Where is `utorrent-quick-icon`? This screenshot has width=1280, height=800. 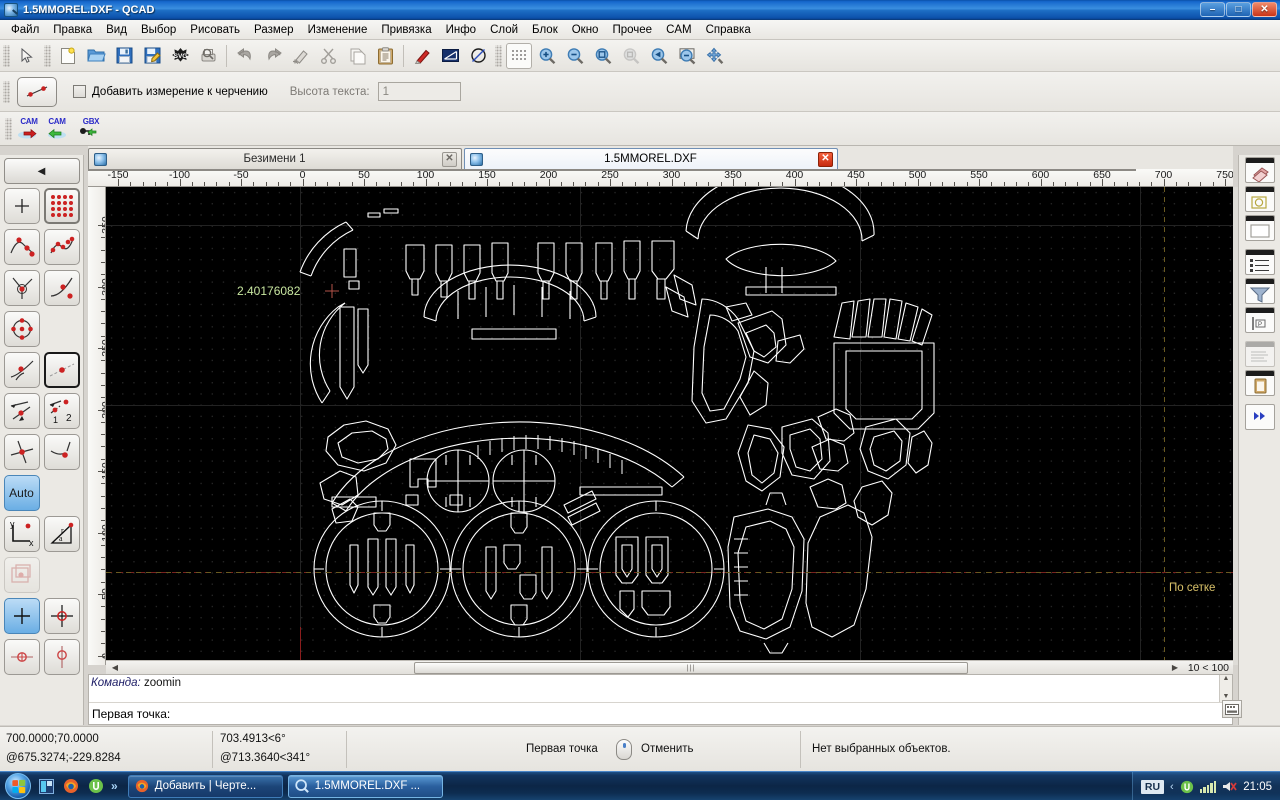
utorrent-quick-icon is located at coordinates (96, 786).